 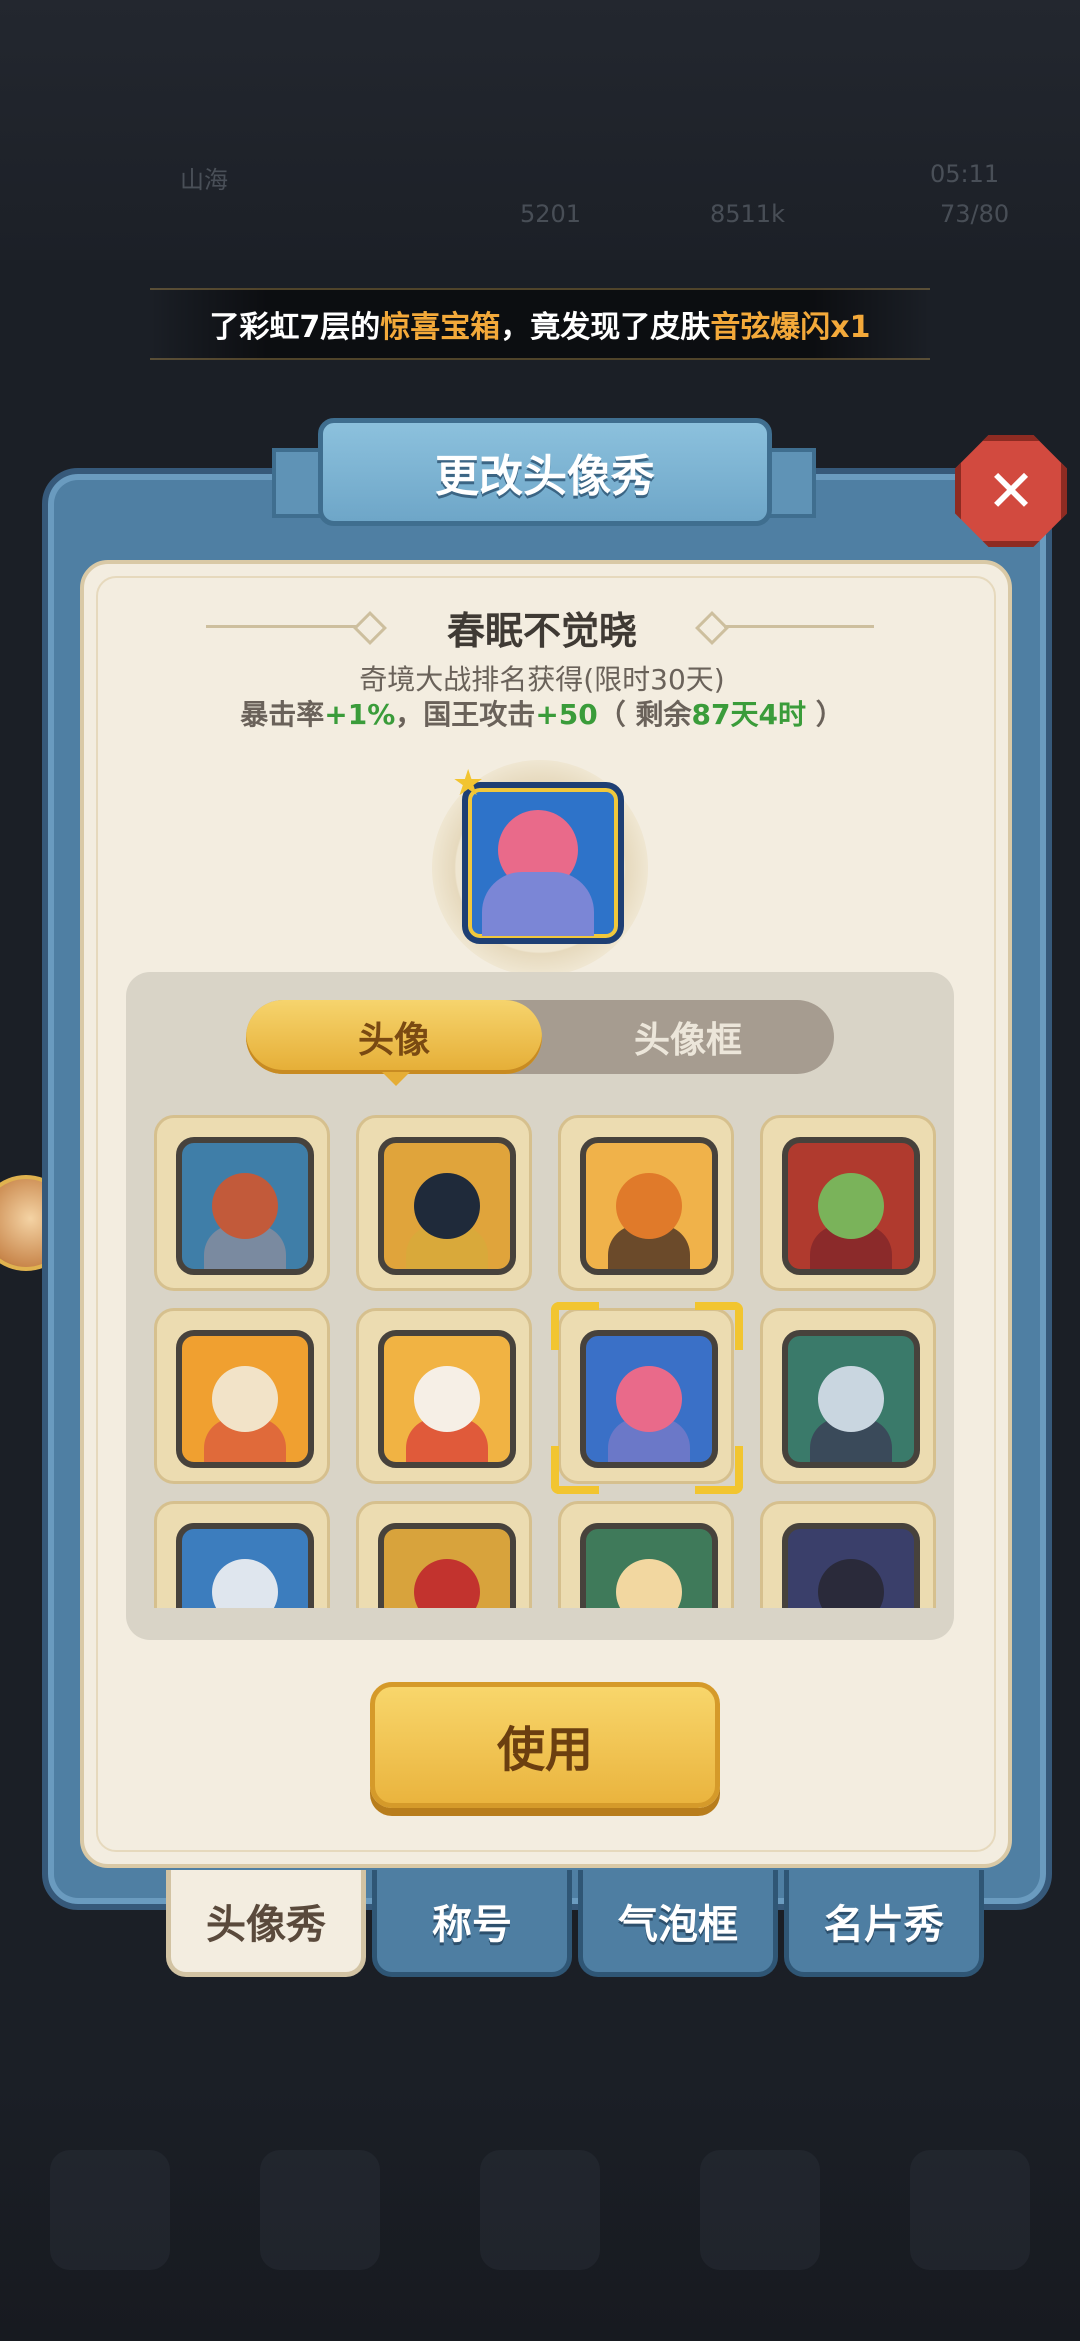 I want to click on bottom-tab-avatar-show: 头像秀, so click(x=266, y=1923).